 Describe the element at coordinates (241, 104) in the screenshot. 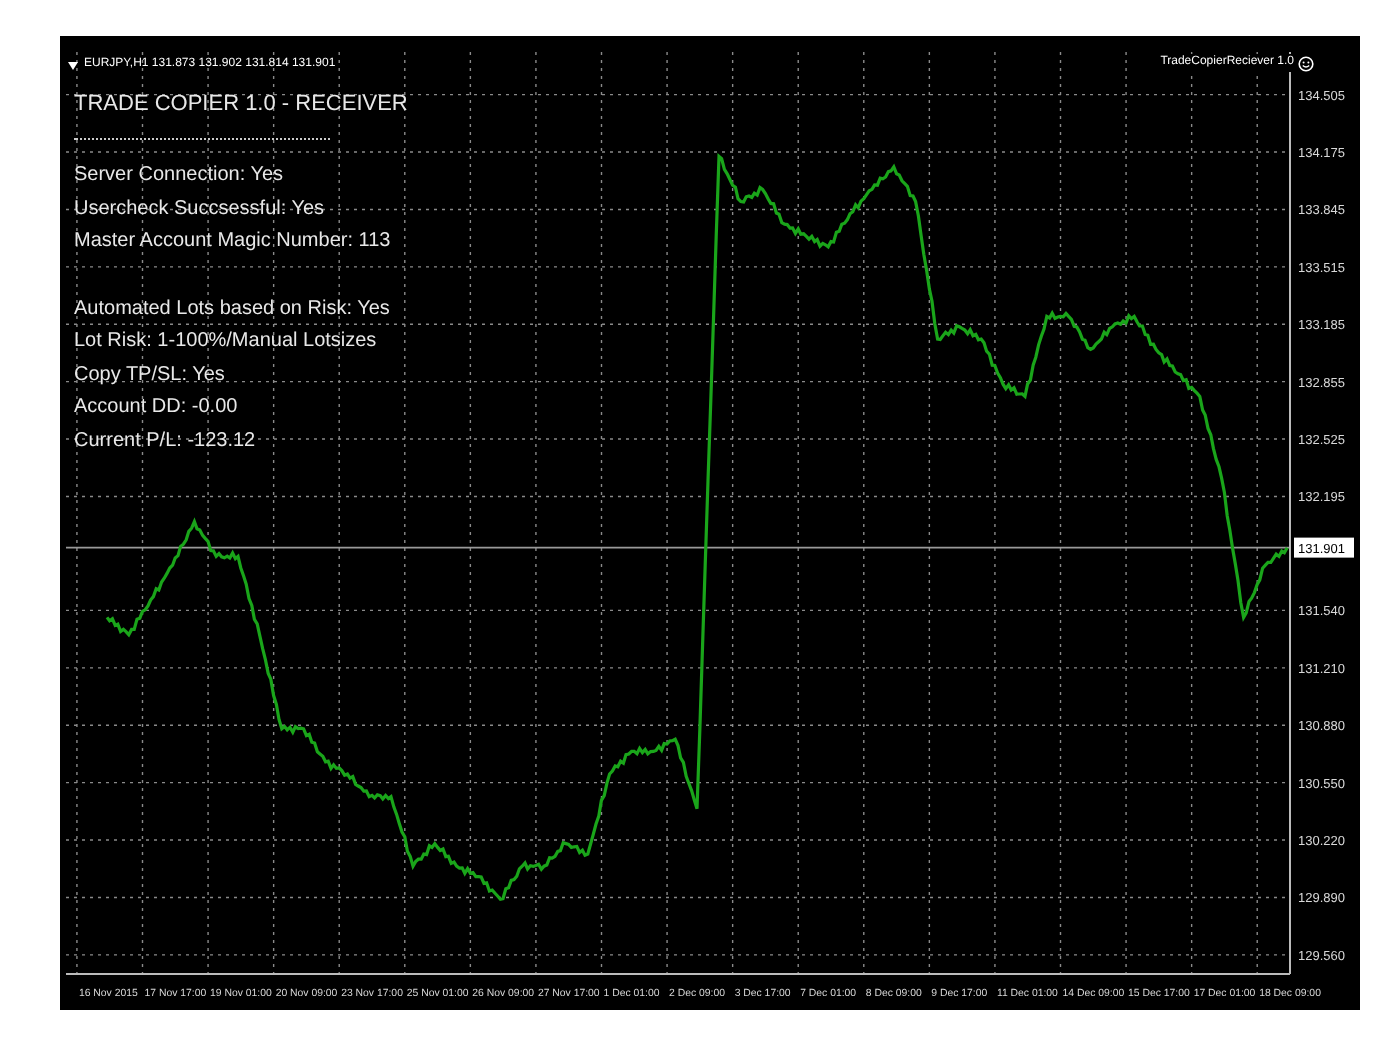

I see `panel-title: TRADE COPIER 1.0 - RECEIVER` at that location.